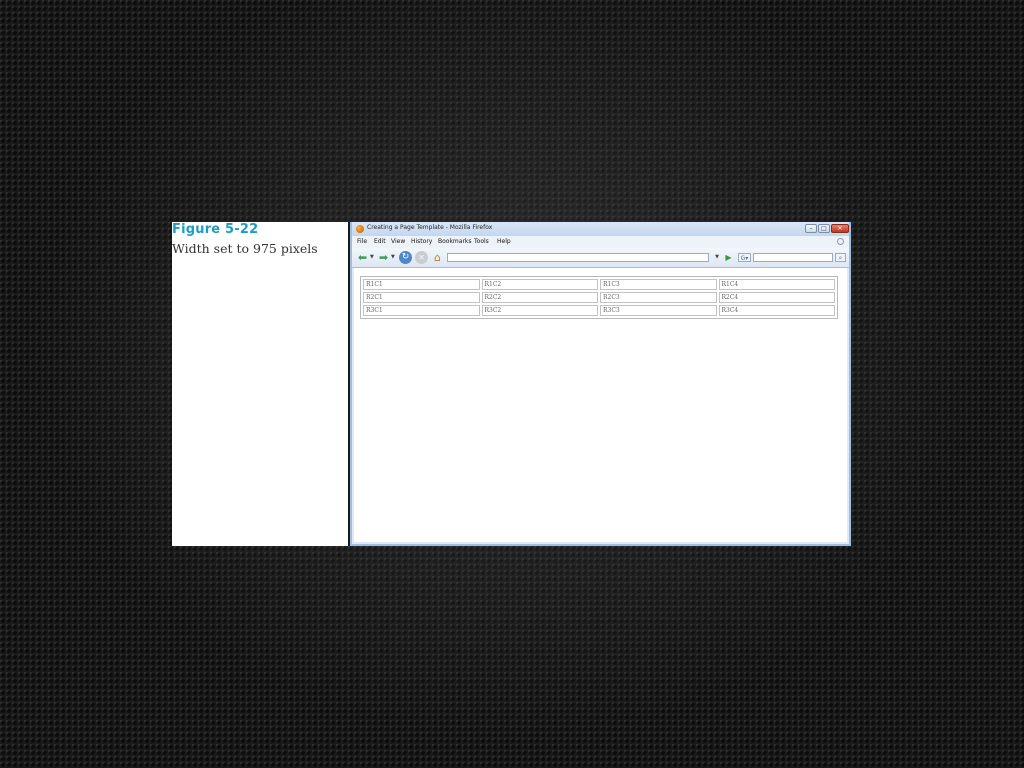 The width and height of the screenshot is (1024, 768). I want to click on close-button: ✕, so click(840, 228).